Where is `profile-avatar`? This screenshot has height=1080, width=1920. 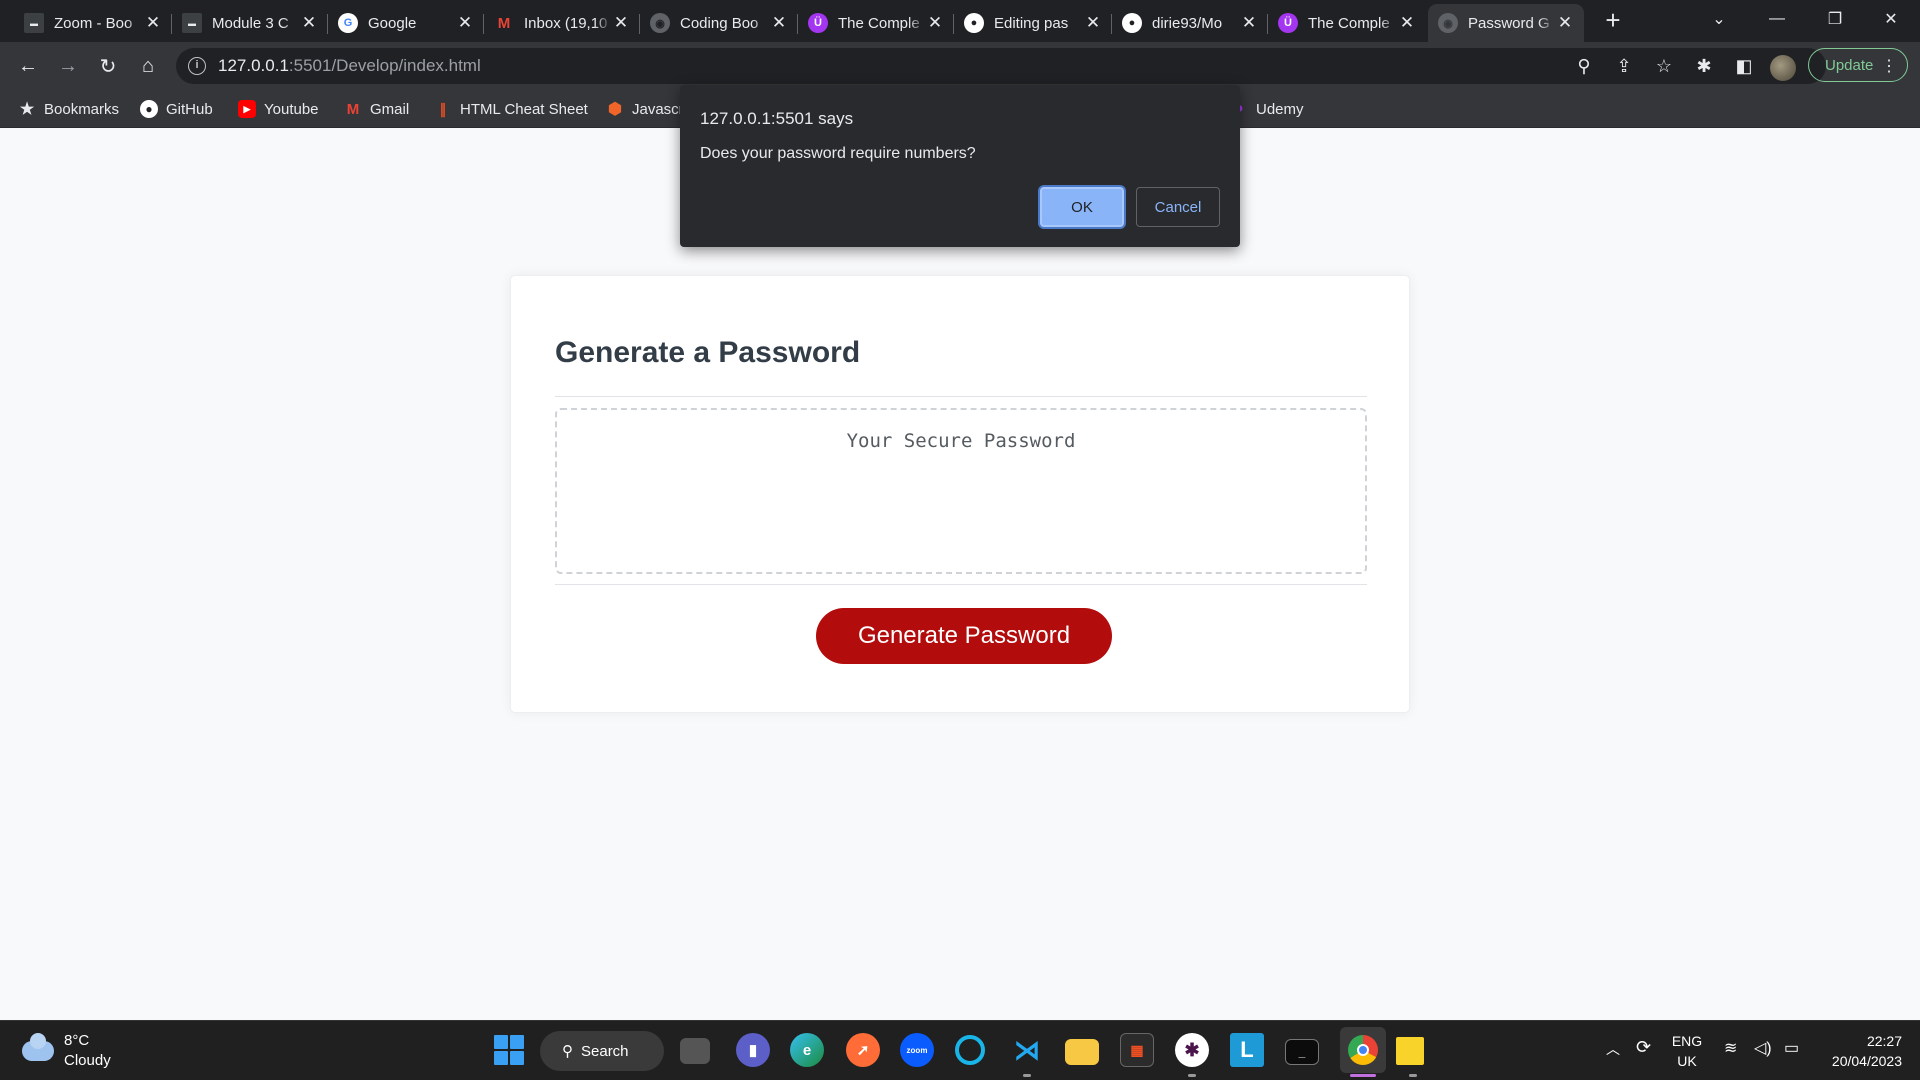
profile-avatar is located at coordinates (1783, 68).